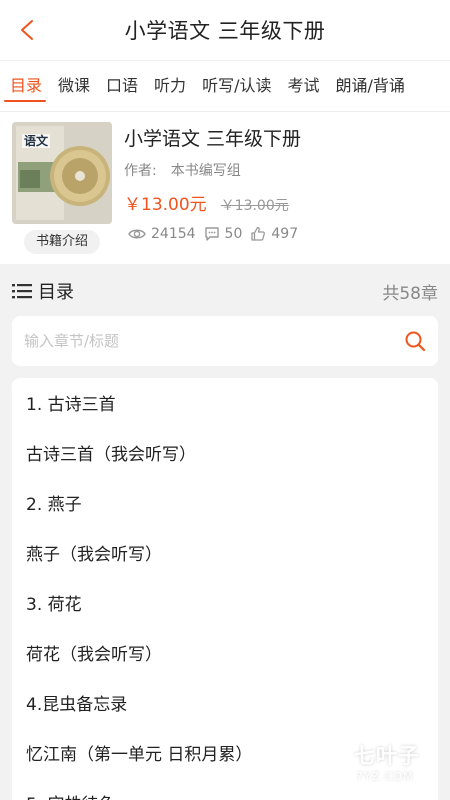 This screenshot has height=800, width=450. Describe the element at coordinates (369, 86) in the screenshot. I see `tab-recitation: 朗诵/背诵` at that location.